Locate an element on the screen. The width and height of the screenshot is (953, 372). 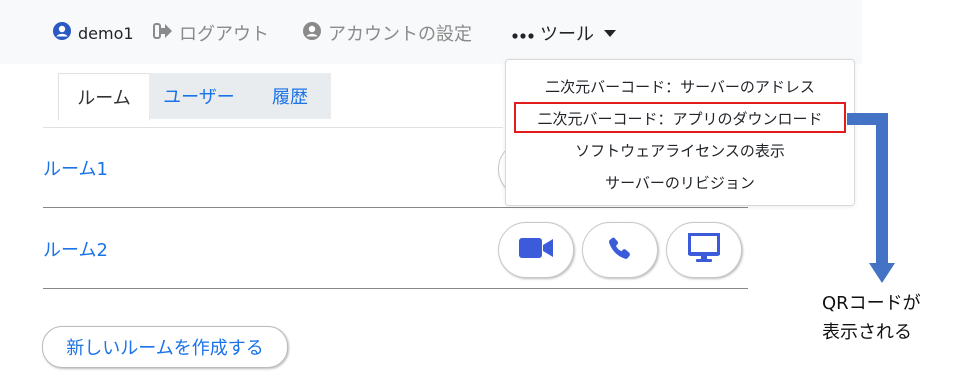
ellipsis-icon is located at coordinates (523, 33).